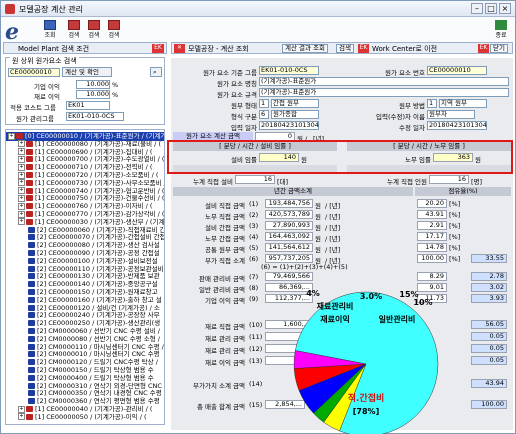 This screenshot has width=516, height=434. Describe the element at coordinates (156, 72) in the screenshot. I see `search-magnifier-button: ⌕` at that location.